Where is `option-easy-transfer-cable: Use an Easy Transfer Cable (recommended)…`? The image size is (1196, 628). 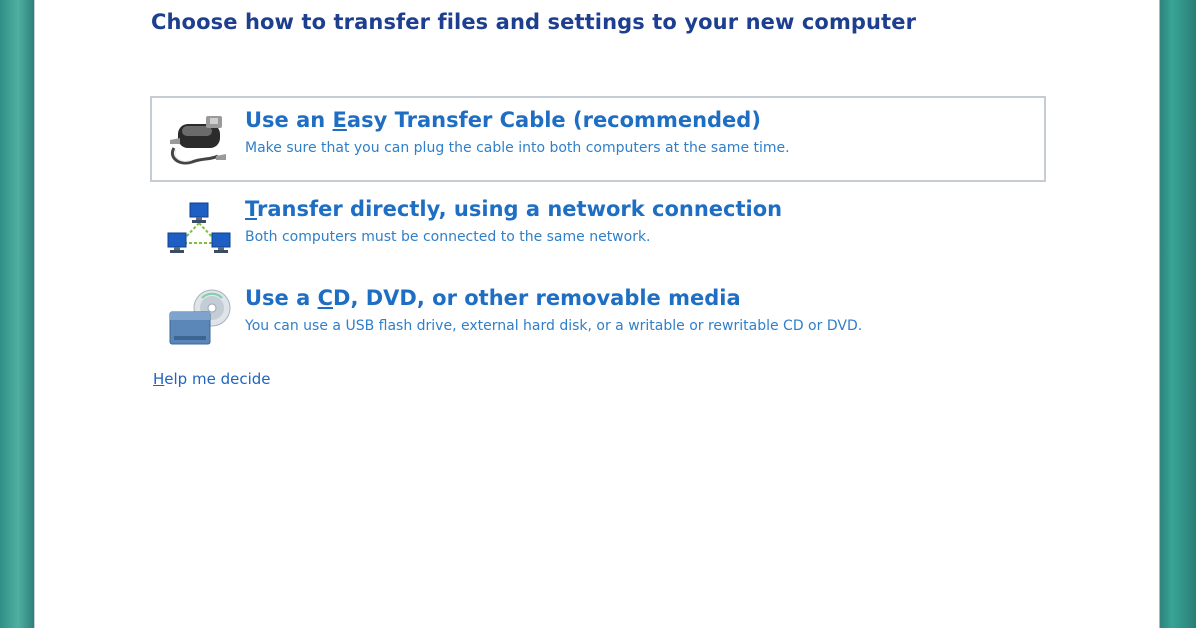
option-easy-transfer-cable: Use an Easy Transfer Cable (recommended)… is located at coordinates (598, 139).